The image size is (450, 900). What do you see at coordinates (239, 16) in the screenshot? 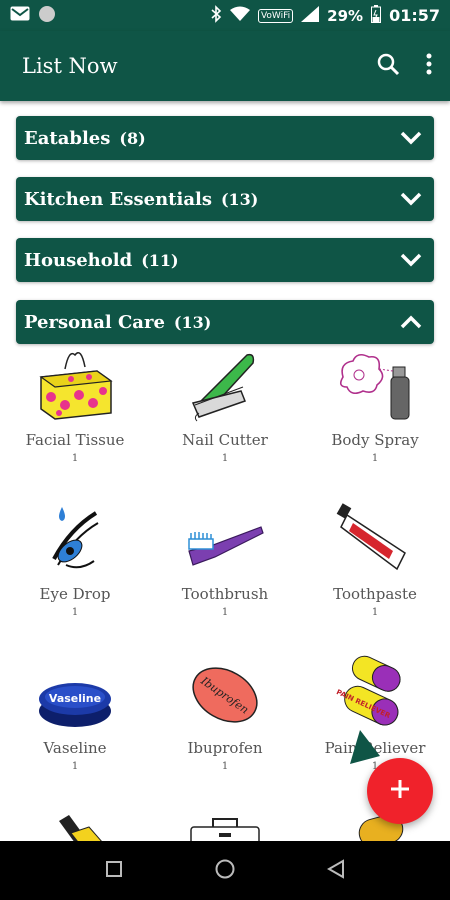
I see `wifi-icon` at bounding box center [239, 16].